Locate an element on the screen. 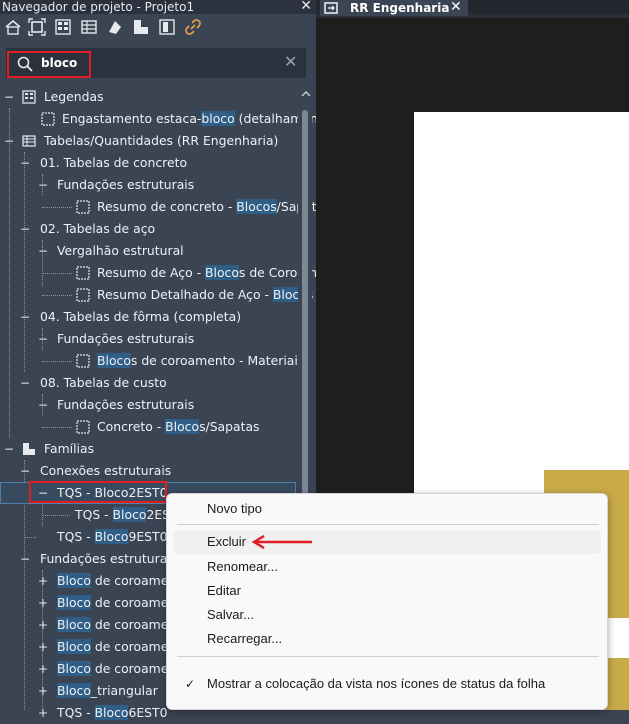 This screenshot has height=724, width=629. selection-highlight-box is located at coordinates (98, 492).